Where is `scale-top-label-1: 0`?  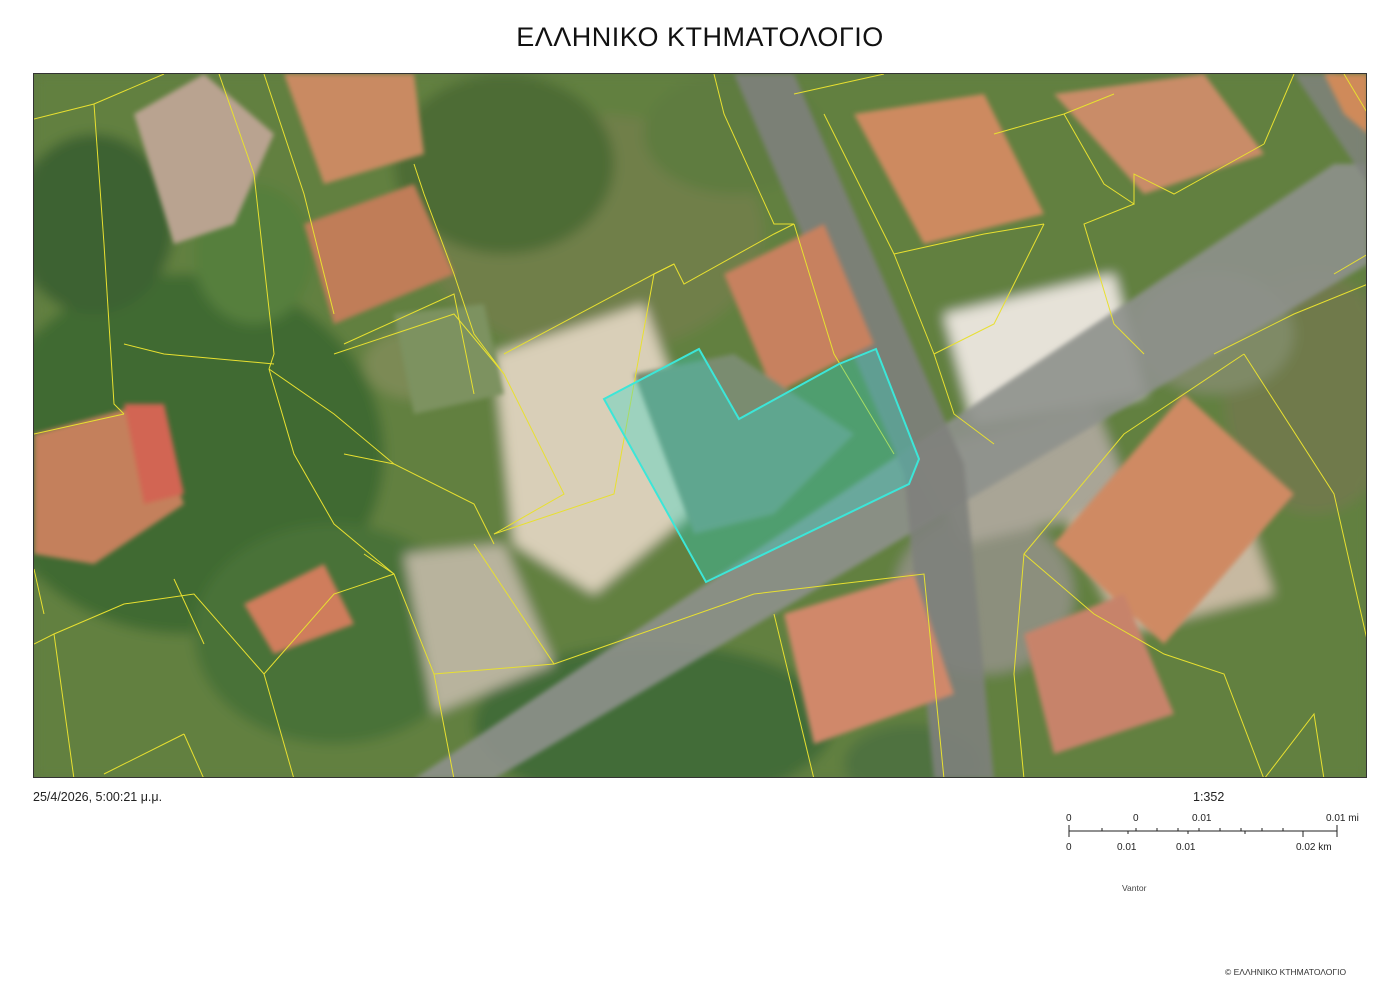 scale-top-label-1: 0 is located at coordinates (1136, 818).